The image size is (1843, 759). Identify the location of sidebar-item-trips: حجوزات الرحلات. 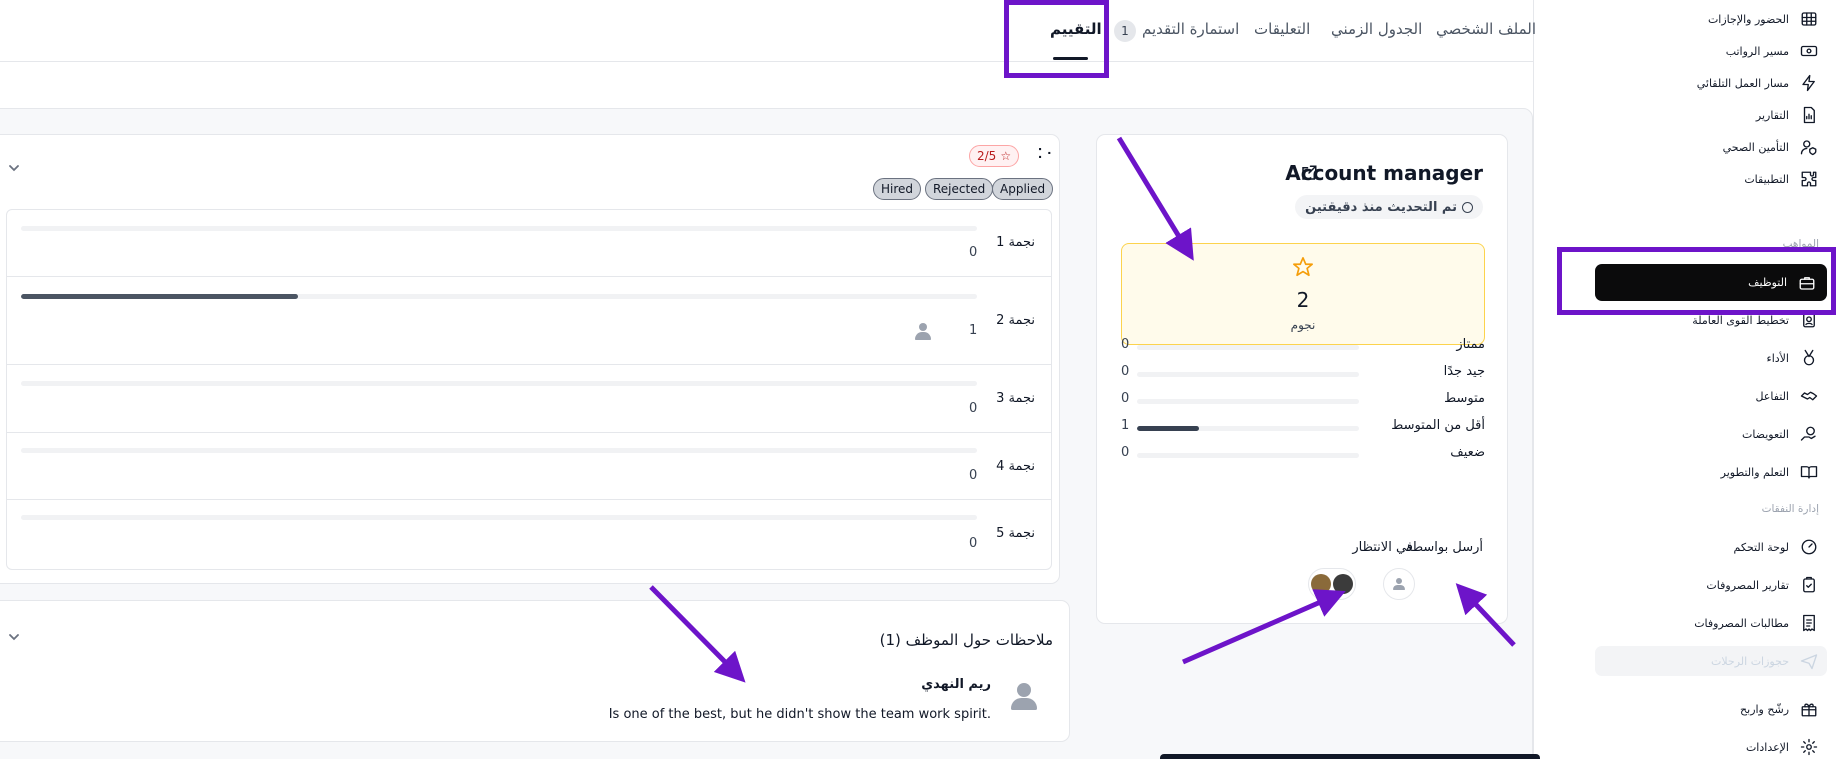
(1711, 661).